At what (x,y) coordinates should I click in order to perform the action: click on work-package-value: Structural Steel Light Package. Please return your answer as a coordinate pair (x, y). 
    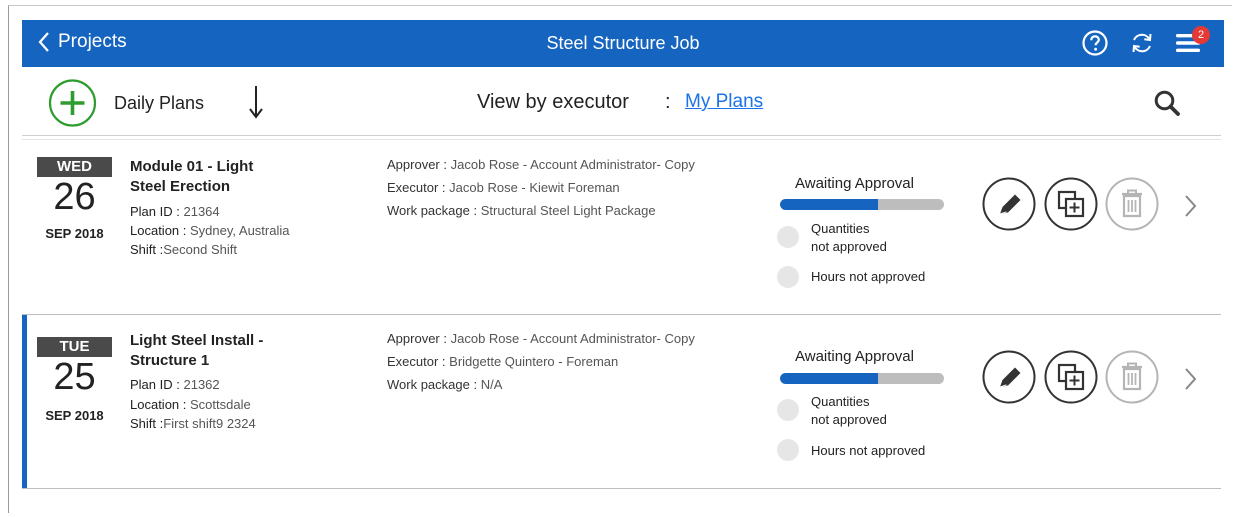
    Looking at the image, I should click on (568, 210).